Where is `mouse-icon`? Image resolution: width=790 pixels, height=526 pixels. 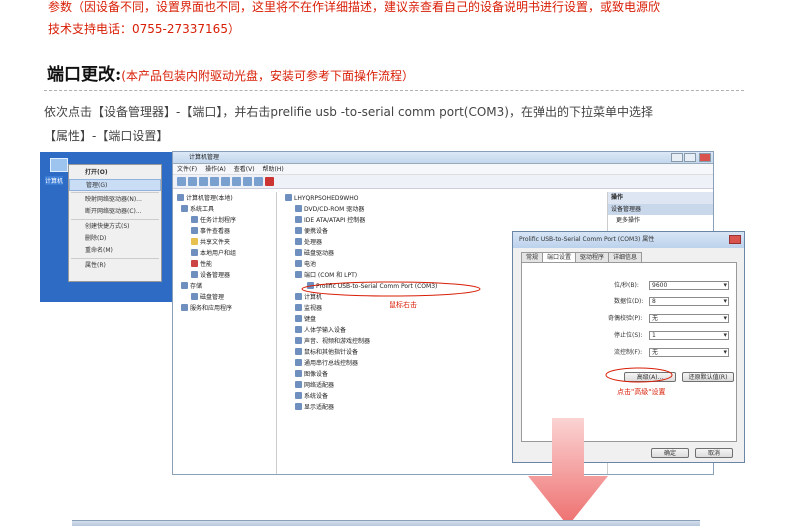 mouse-icon is located at coordinates (298, 351).